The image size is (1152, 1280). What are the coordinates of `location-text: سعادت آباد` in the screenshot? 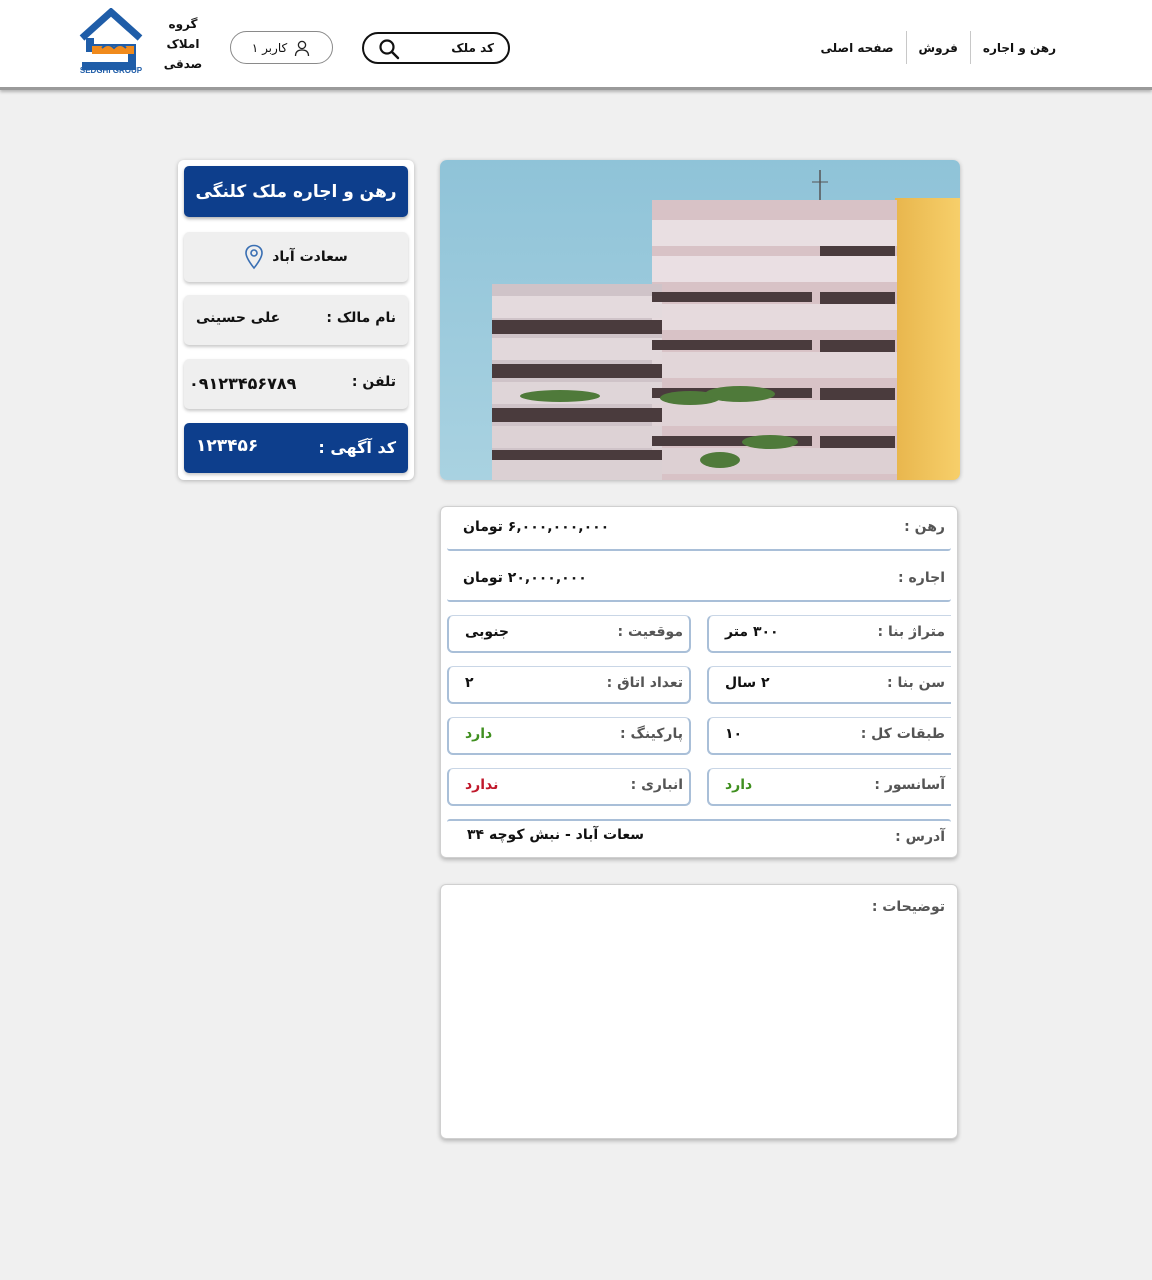 It's located at (310, 257).